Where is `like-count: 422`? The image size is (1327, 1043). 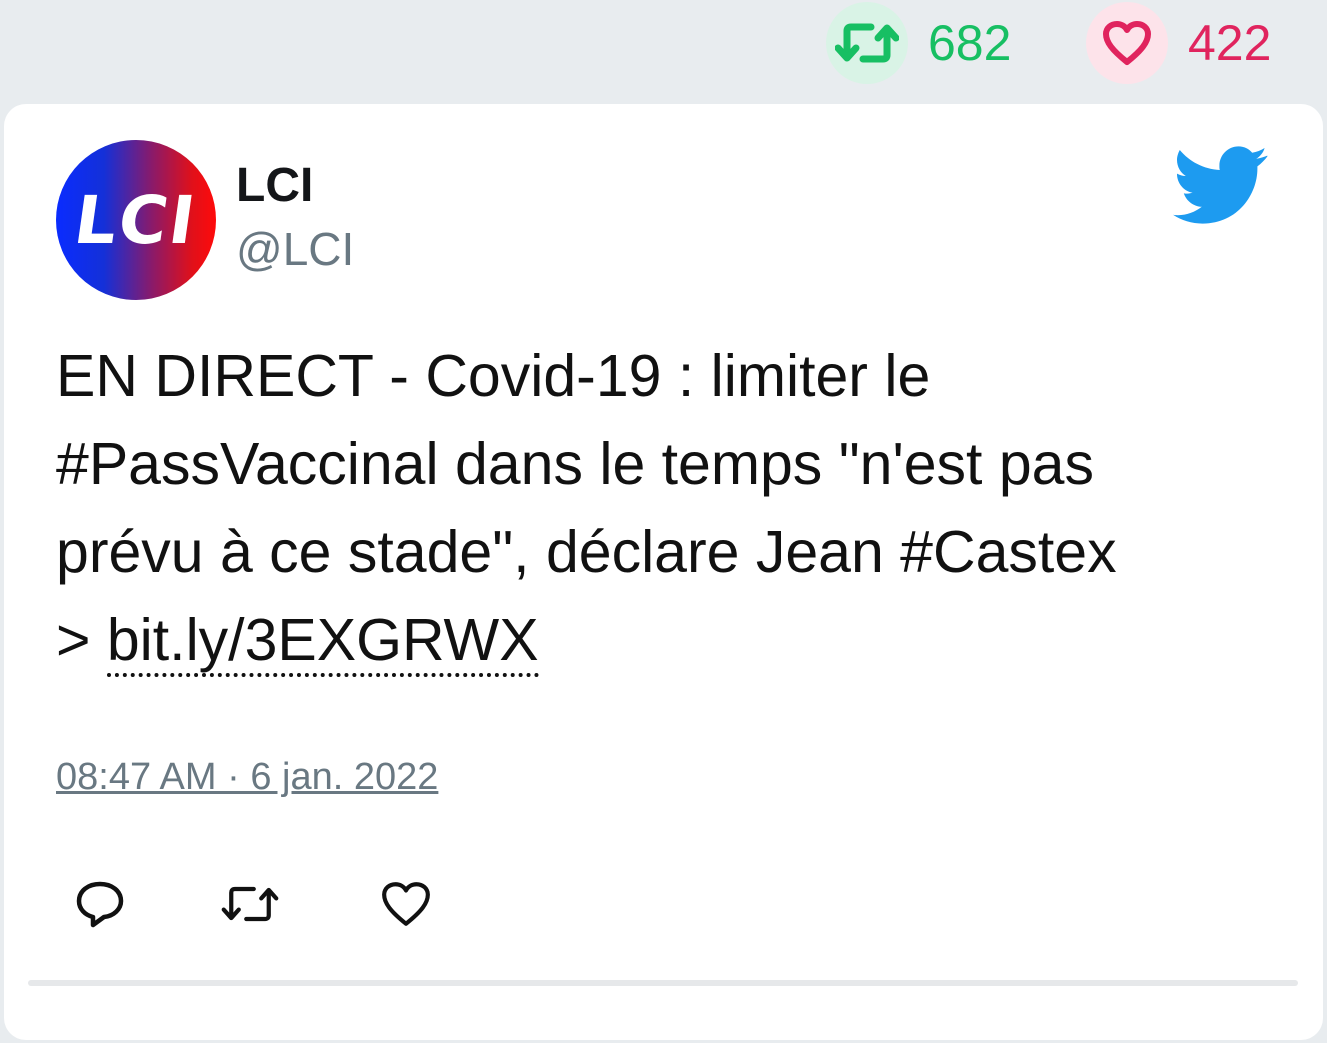
like-count: 422 is located at coordinates (1230, 43).